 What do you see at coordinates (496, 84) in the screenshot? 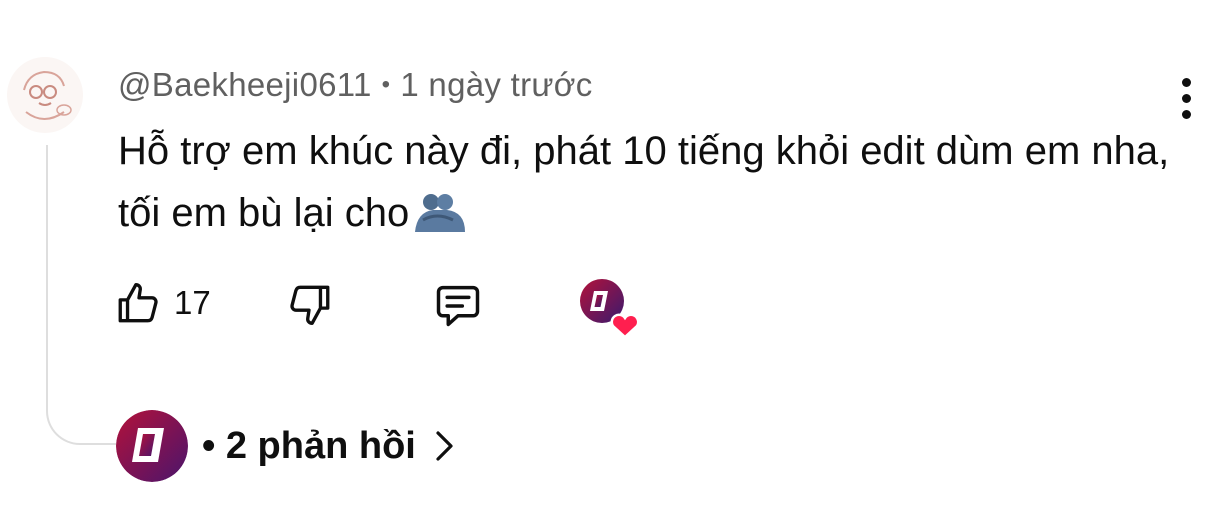
I see `comment-time: 1 ngày trước` at bounding box center [496, 84].